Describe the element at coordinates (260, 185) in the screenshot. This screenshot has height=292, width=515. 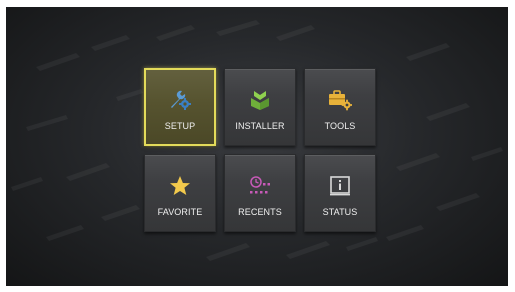
I see `clock-dots-icon` at that location.